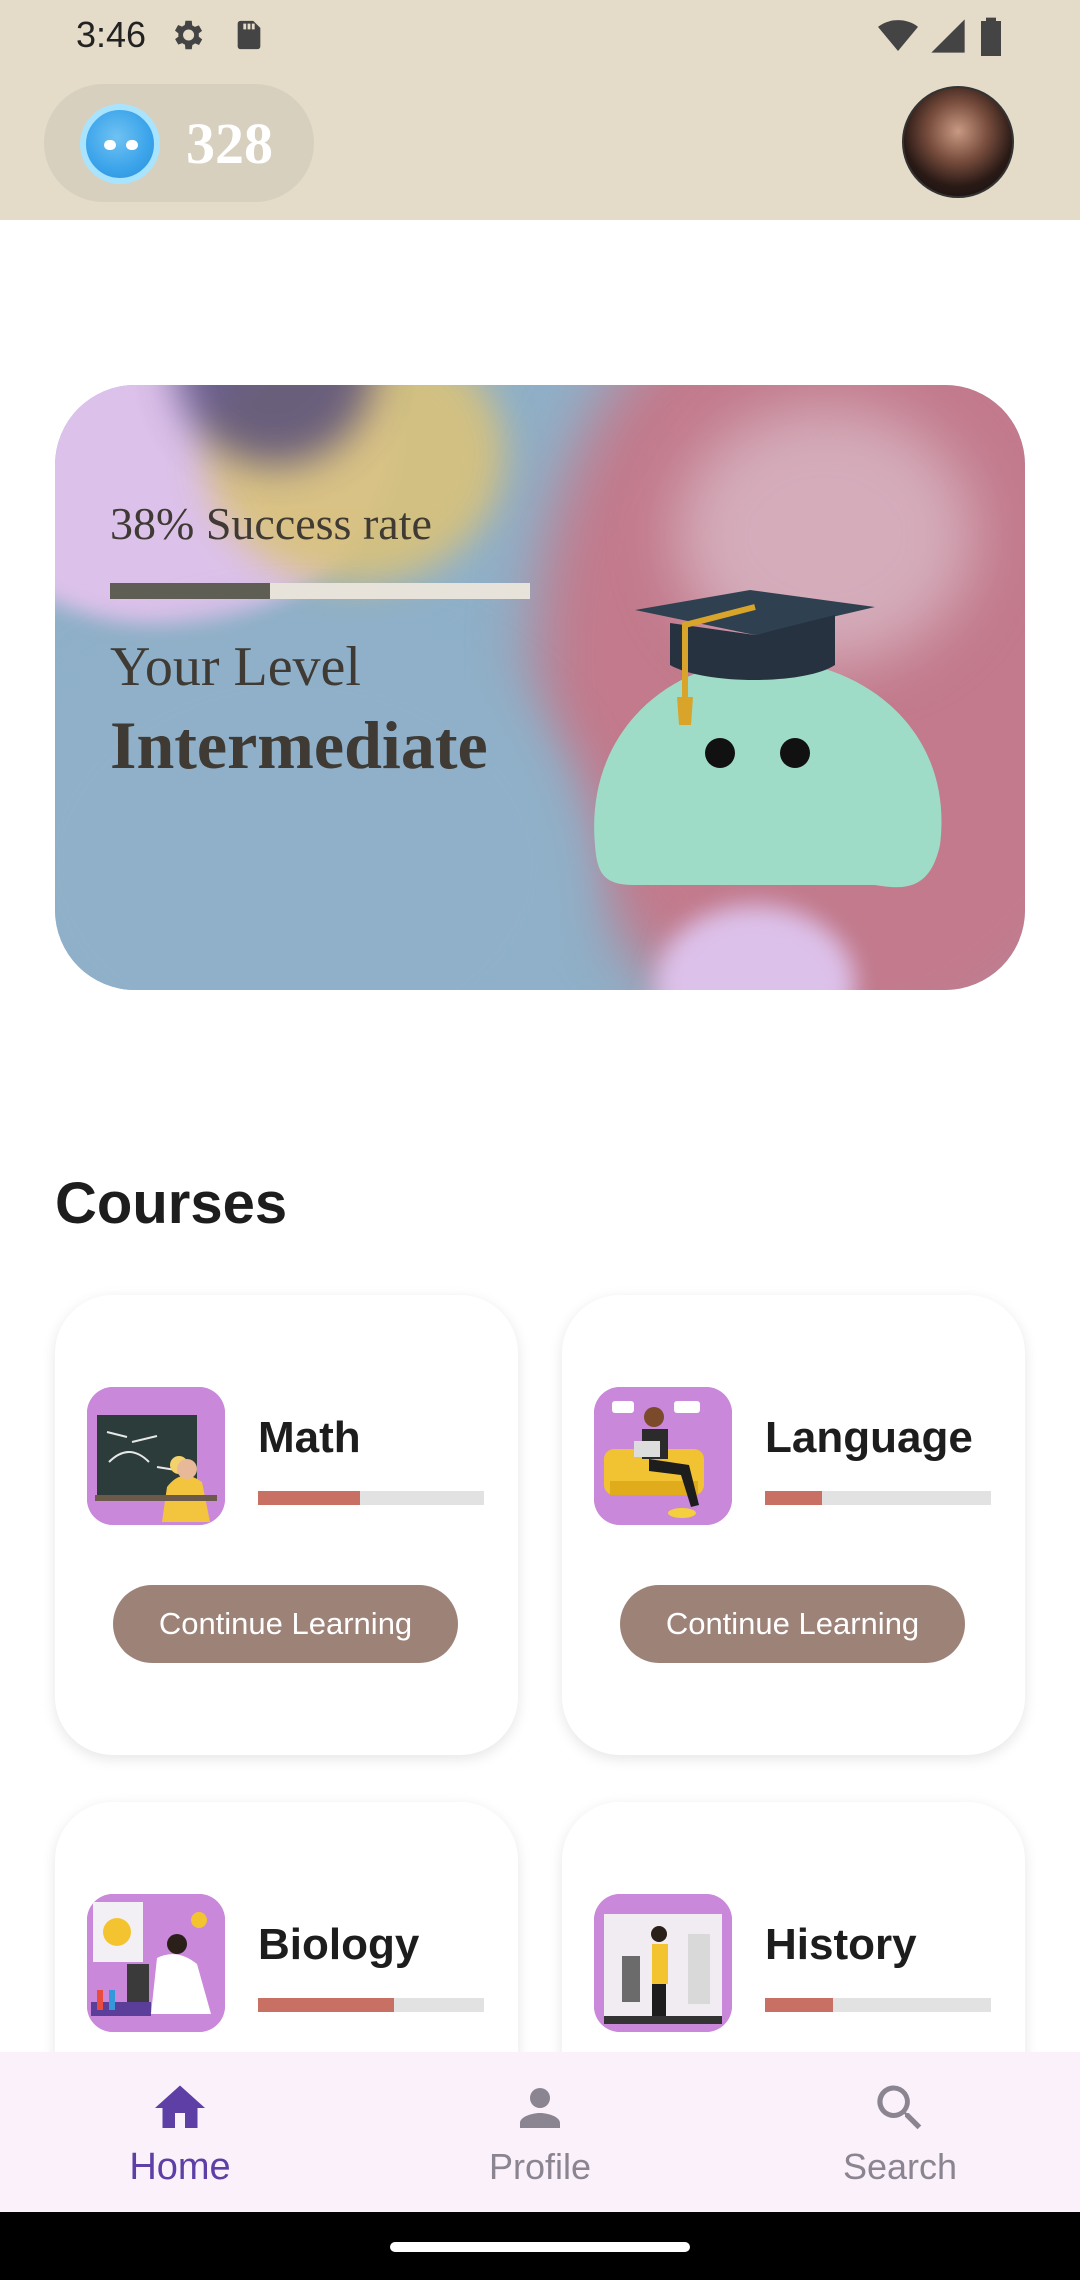  I want to click on wifi-icon, so click(898, 35).